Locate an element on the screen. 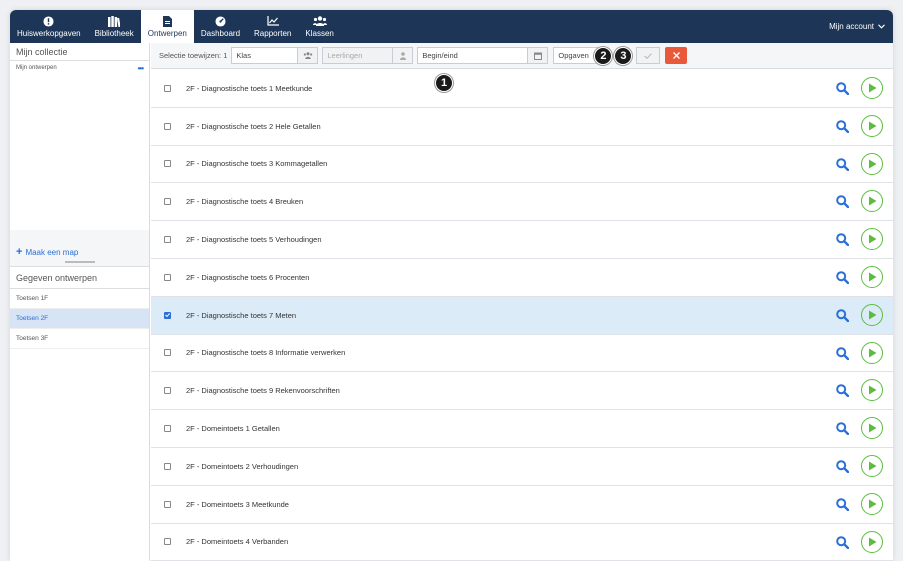  nav-item-dashboard: Dashboard is located at coordinates (220, 26).